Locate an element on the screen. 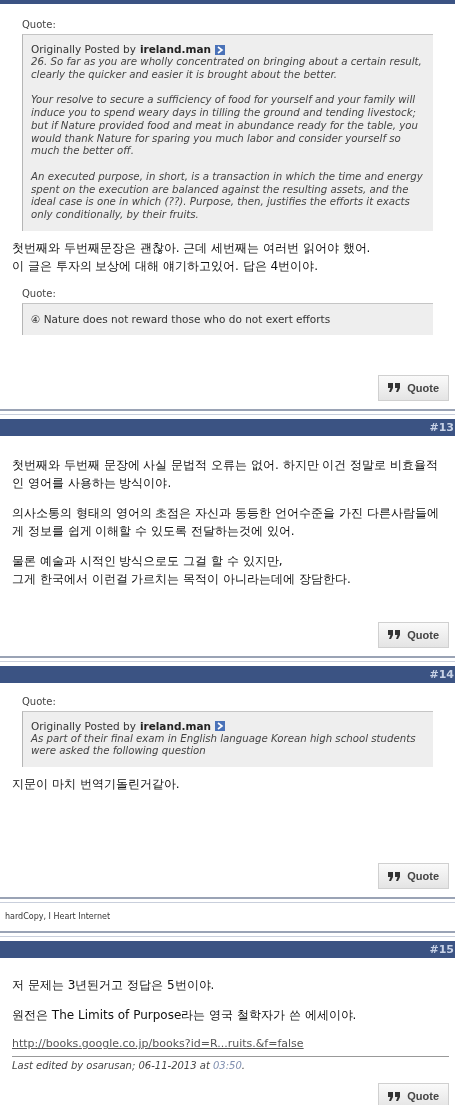  post-number: #13 is located at coordinates (442, 427).